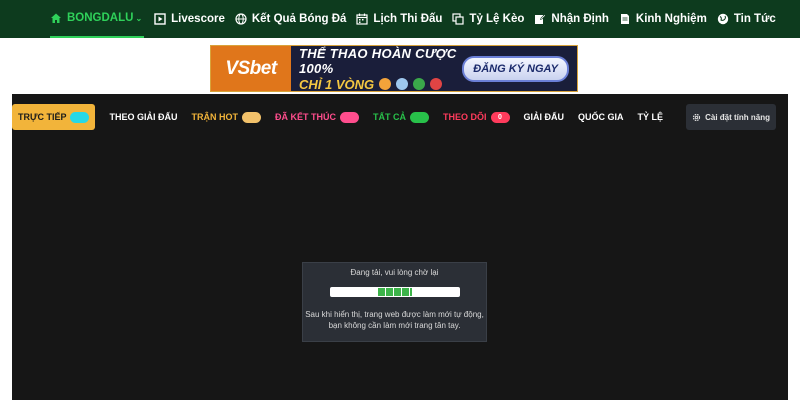 The height and width of the screenshot is (400, 800). I want to click on filter-label: TỶ LỆ, so click(650, 117).